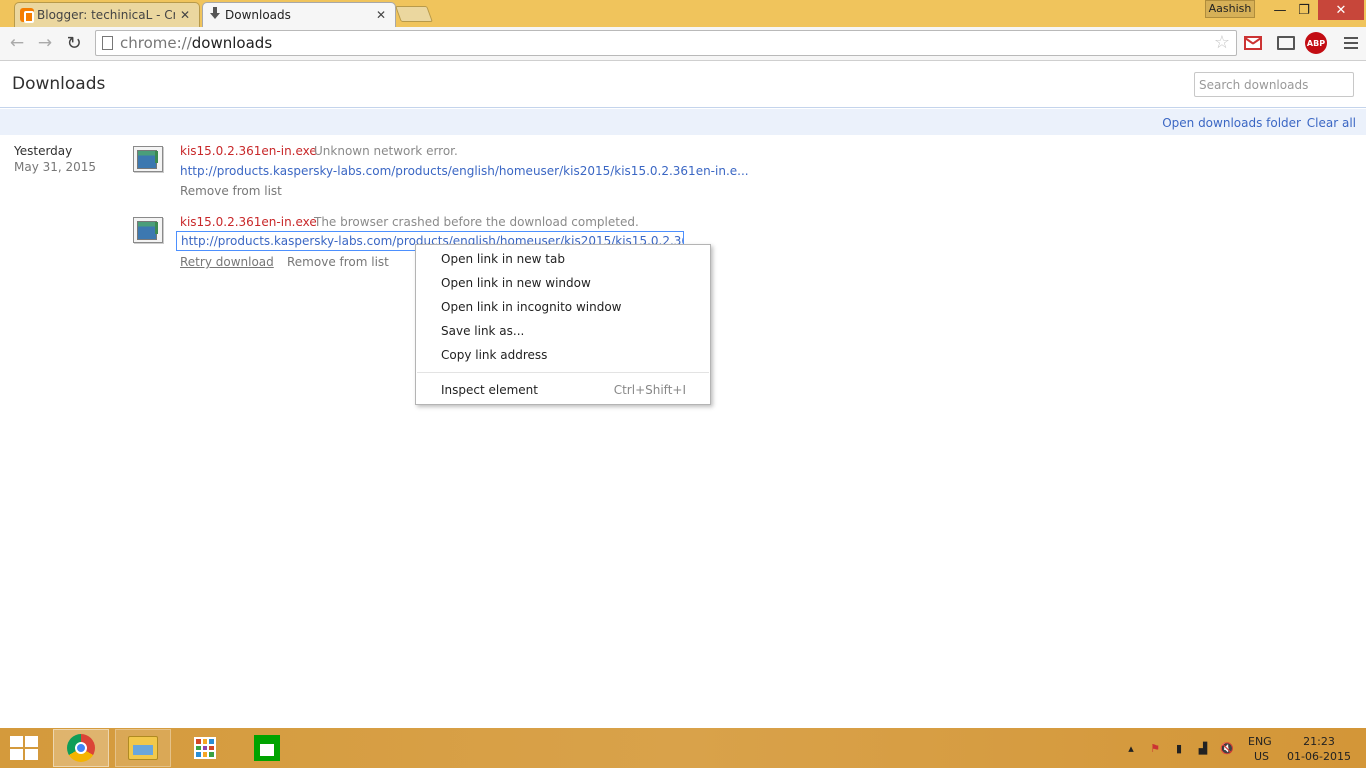 The width and height of the screenshot is (1366, 768). Describe the element at coordinates (1280, 10) in the screenshot. I see `minimize-button: —` at that location.